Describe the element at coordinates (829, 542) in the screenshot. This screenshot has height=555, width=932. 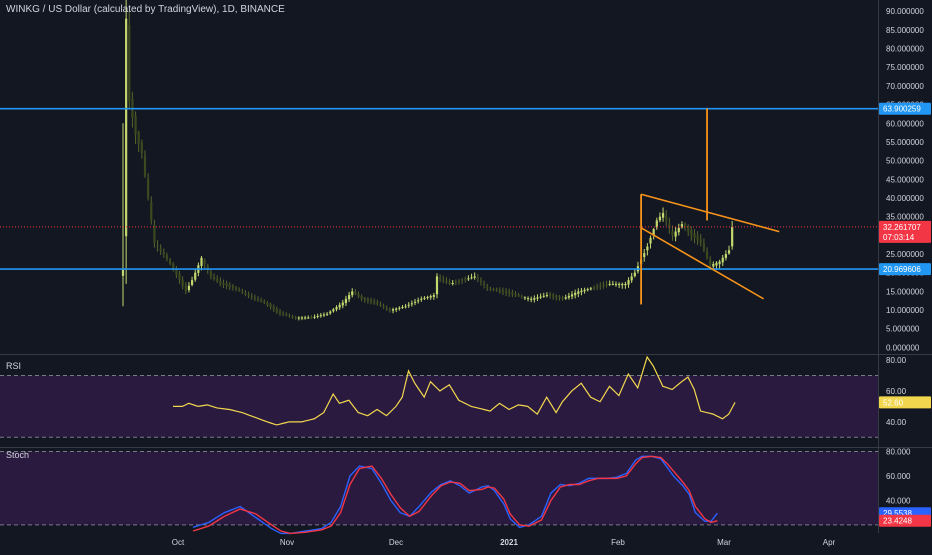
I see `x-tick-label: Apr` at that location.